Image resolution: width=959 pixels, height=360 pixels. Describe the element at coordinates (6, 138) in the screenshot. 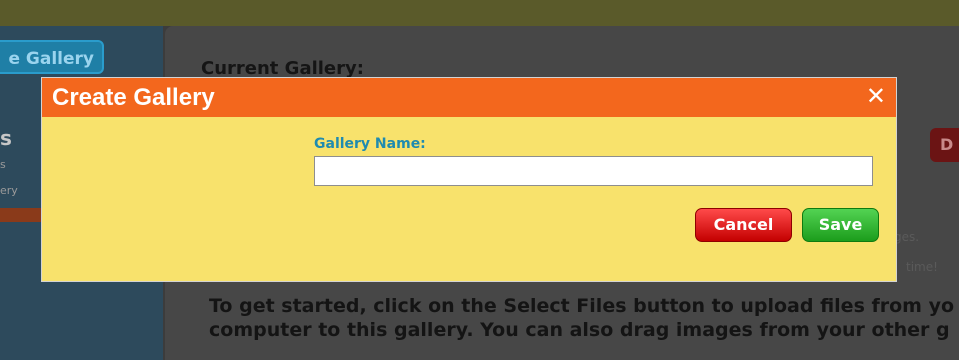

I see `sidebar-heading: s` at that location.